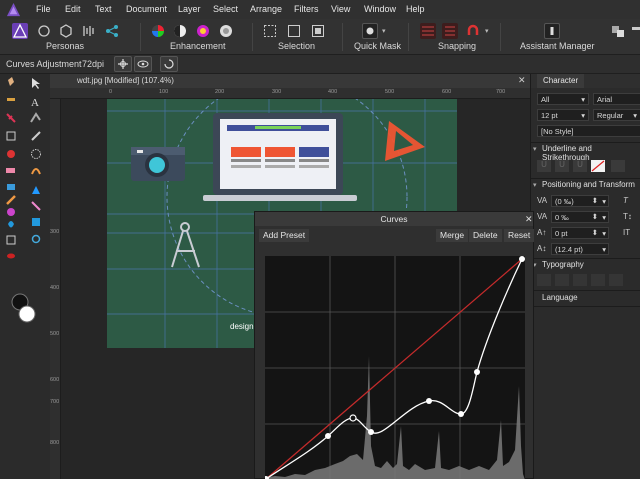 The height and width of the screenshot is (479, 640). Describe the element at coordinates (340, 9) in the screenshot. I see `menu-view: View` at that location.